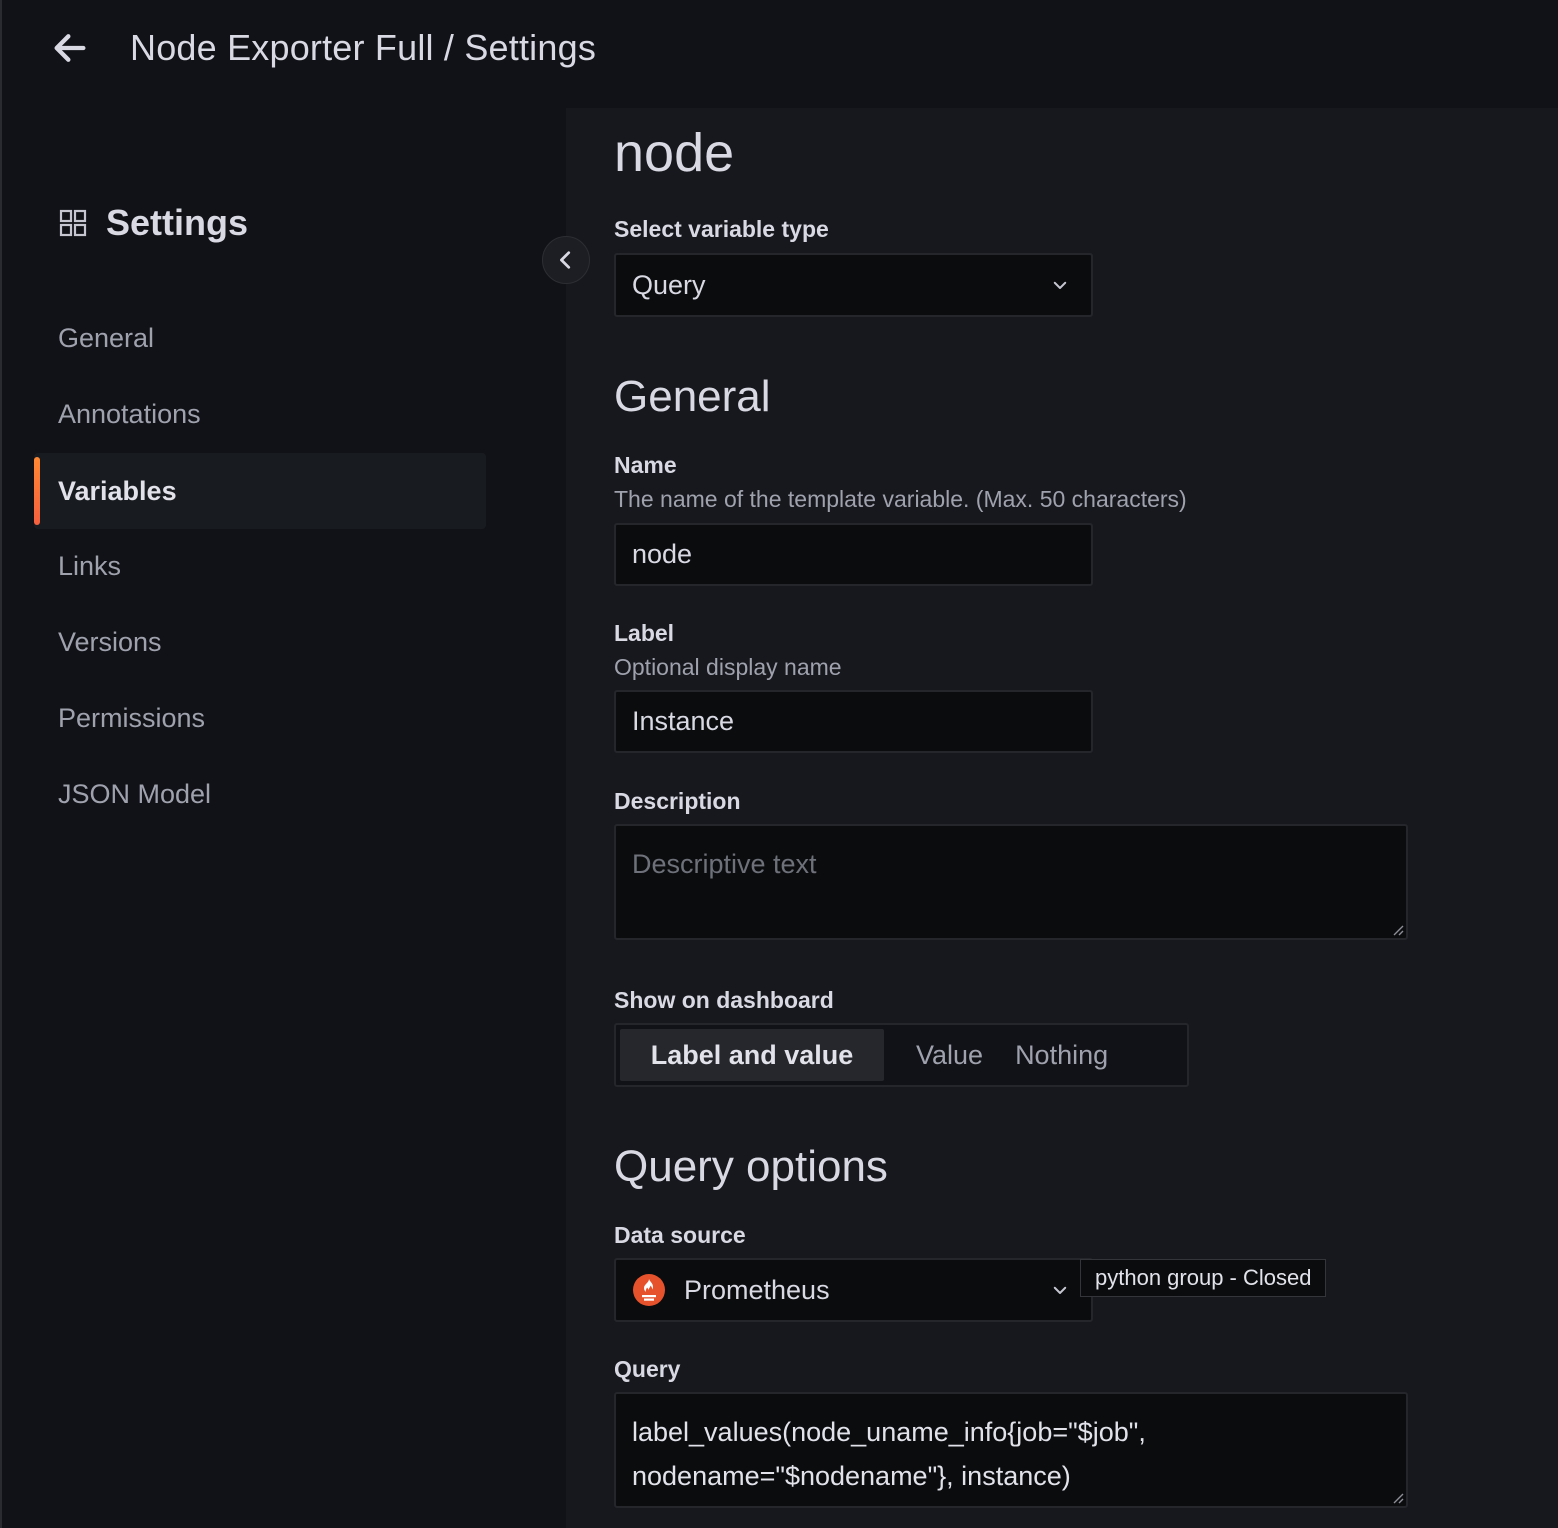 The height and width of the screenshot is (1528, 1558). Describe the element at coordinates (90, 565) in the screenshot. I see `sidebar-item-label: Links` at that location.